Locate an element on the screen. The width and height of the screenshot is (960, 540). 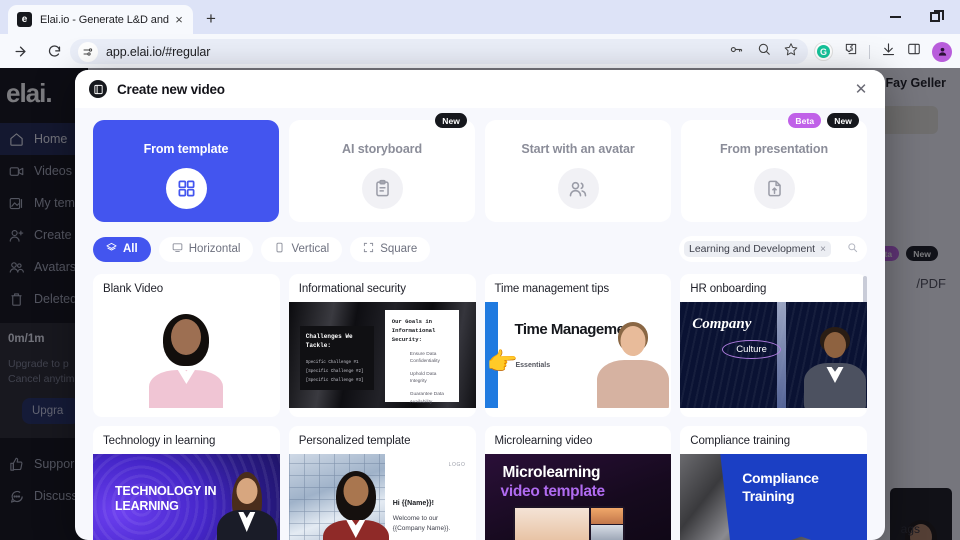
mode-label: From presentation is located at coordinates (774, 149).